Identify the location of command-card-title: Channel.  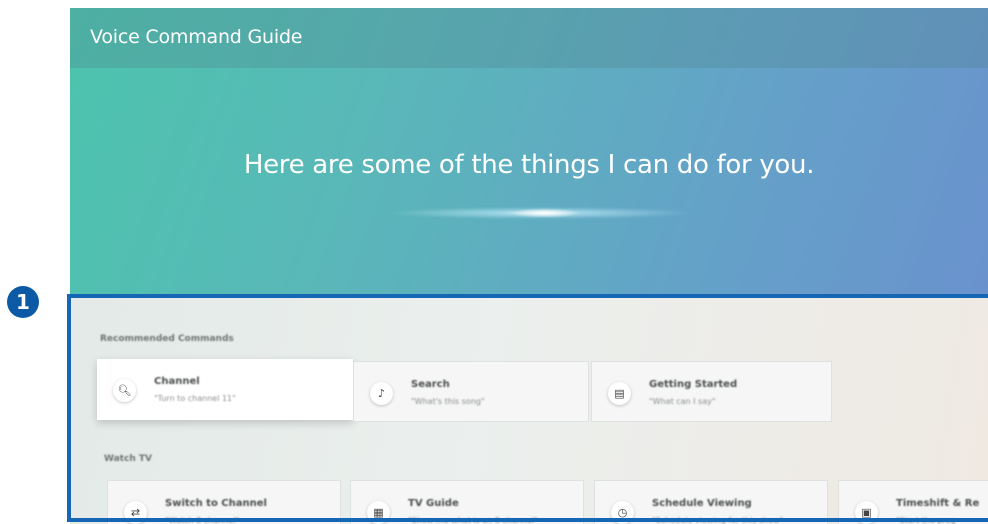
(177, 381).